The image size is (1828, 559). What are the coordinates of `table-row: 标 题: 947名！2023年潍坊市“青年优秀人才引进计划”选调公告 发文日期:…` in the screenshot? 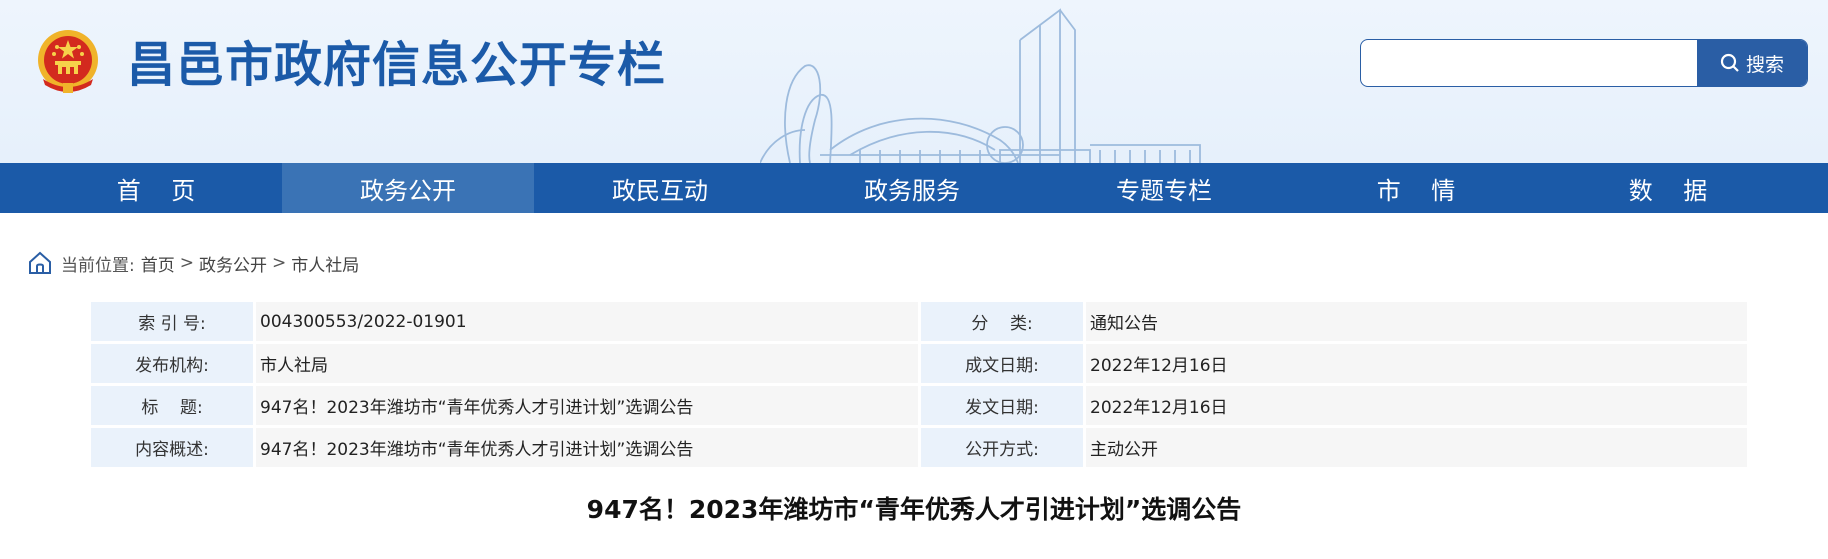 It's located at (919, 405).